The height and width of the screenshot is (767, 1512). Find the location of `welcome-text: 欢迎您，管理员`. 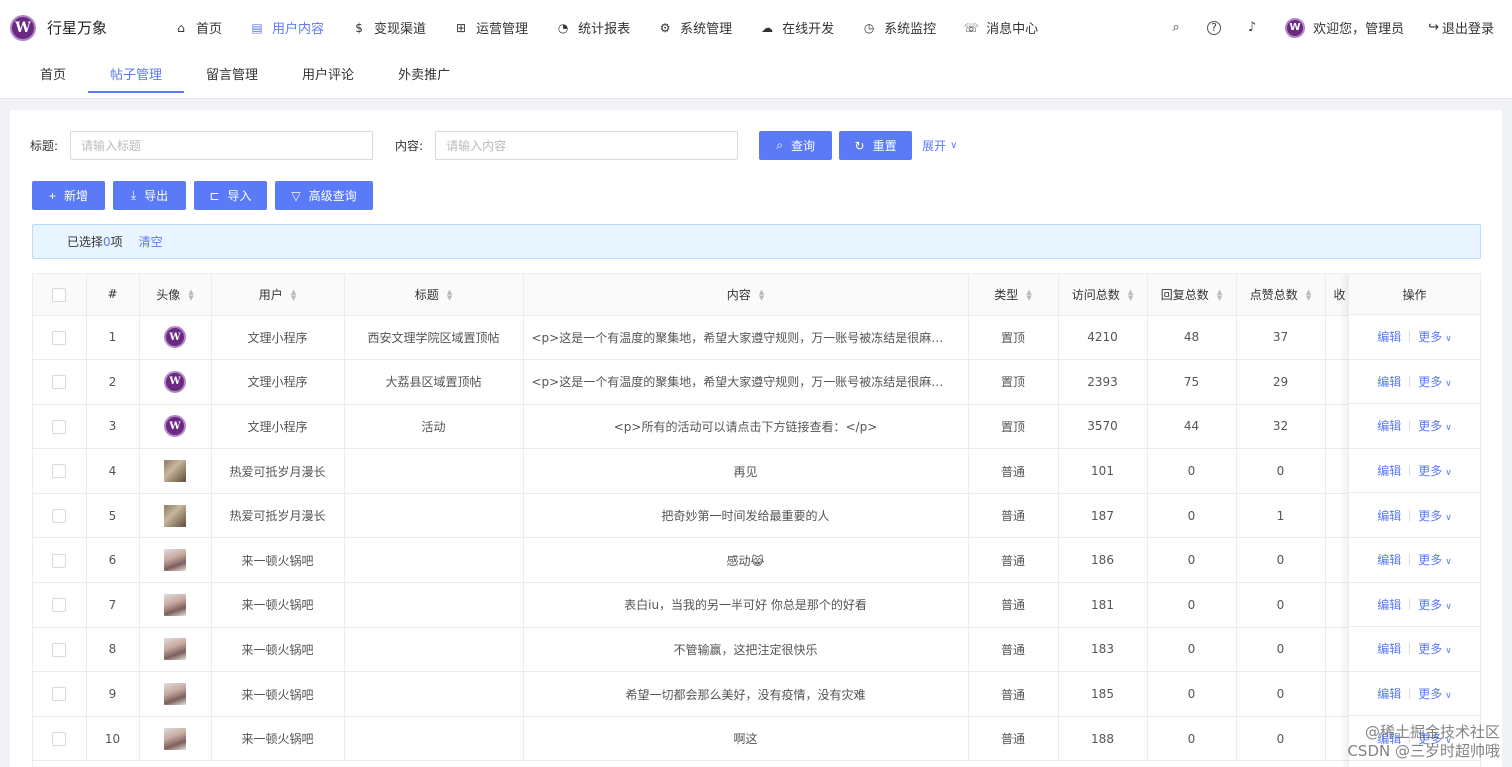

welcome-text: 欢迎您，管理员 is located at coordinates (1358, 27).